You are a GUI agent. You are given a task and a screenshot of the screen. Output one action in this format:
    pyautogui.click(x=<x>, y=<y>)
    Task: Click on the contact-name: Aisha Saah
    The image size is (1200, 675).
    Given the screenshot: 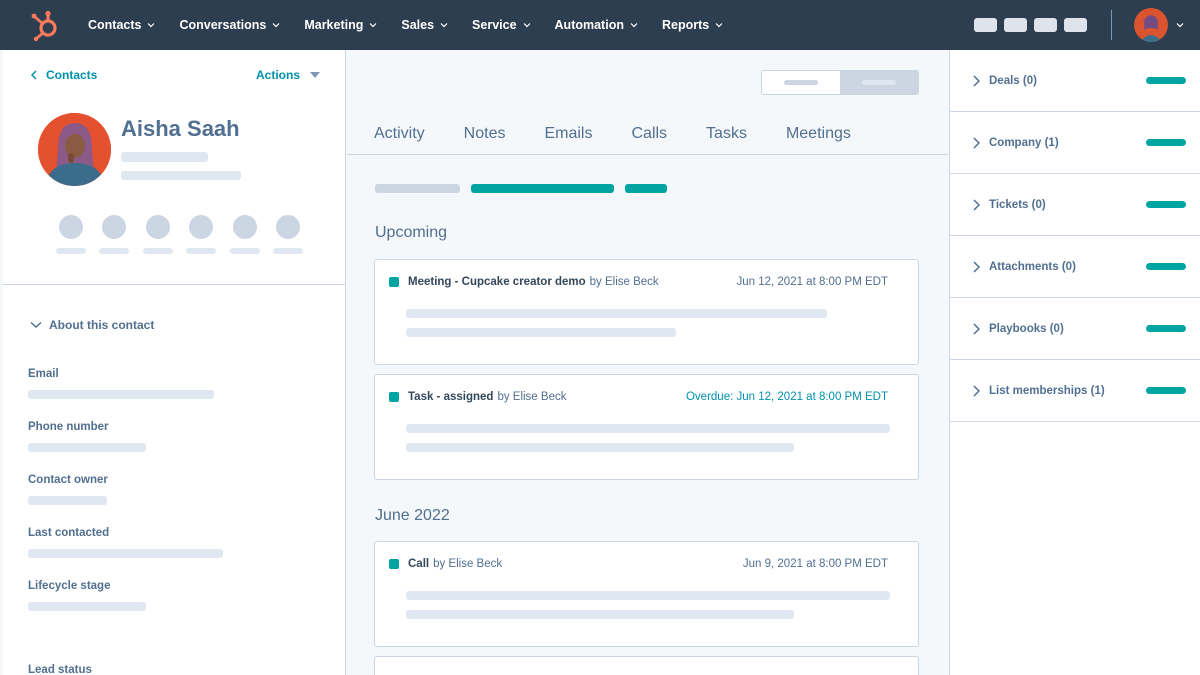 What is the action you would take?
    pyautogui.click(x=180, y=128)
    